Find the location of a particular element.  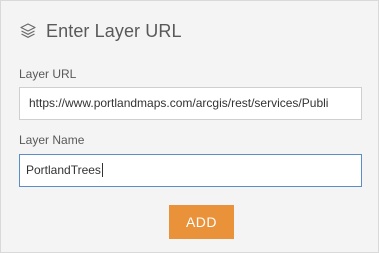

text-caret is located at coordinates (102, 169).